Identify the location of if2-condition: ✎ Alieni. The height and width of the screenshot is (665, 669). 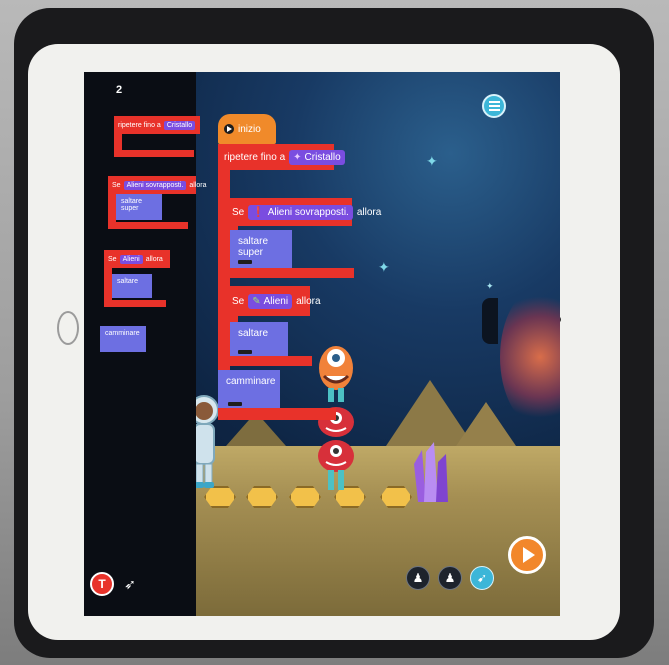
(270, 301).